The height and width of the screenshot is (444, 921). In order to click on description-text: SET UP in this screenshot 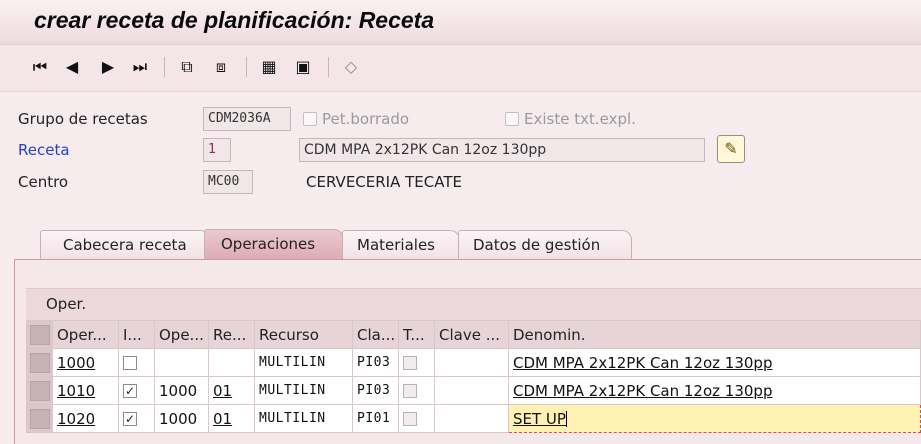, I will do `click(539, 419)`.